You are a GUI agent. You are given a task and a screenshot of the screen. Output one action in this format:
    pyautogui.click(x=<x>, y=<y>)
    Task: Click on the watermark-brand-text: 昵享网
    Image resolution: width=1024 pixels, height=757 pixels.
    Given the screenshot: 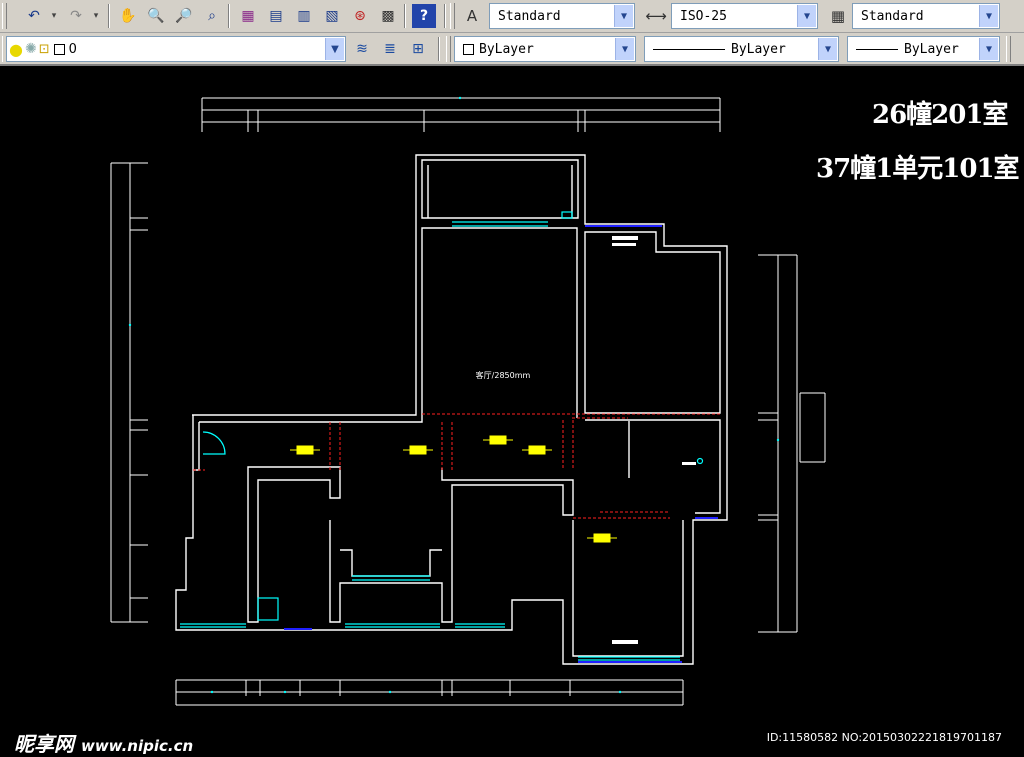 What is the action you would take?
    pyautogui.click(x=44, y=744)
    